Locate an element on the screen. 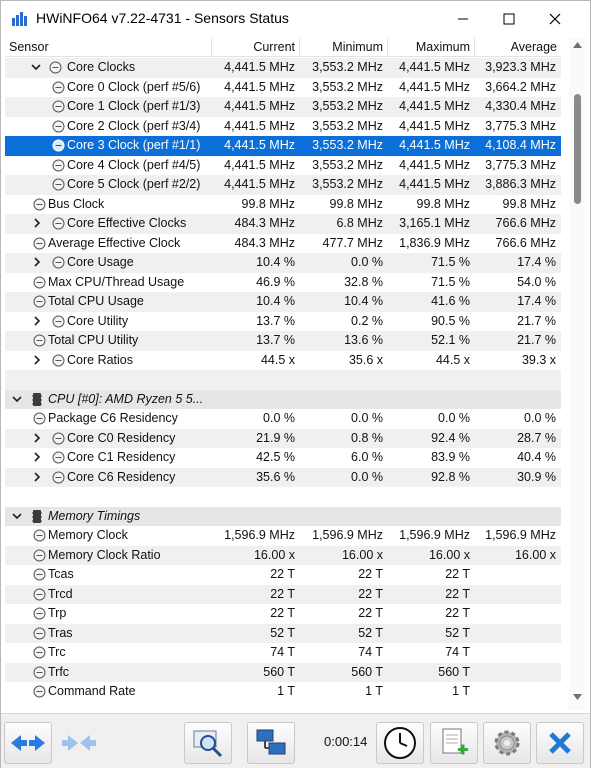  scrollbar-thumb is located at coordinates (577, 149).